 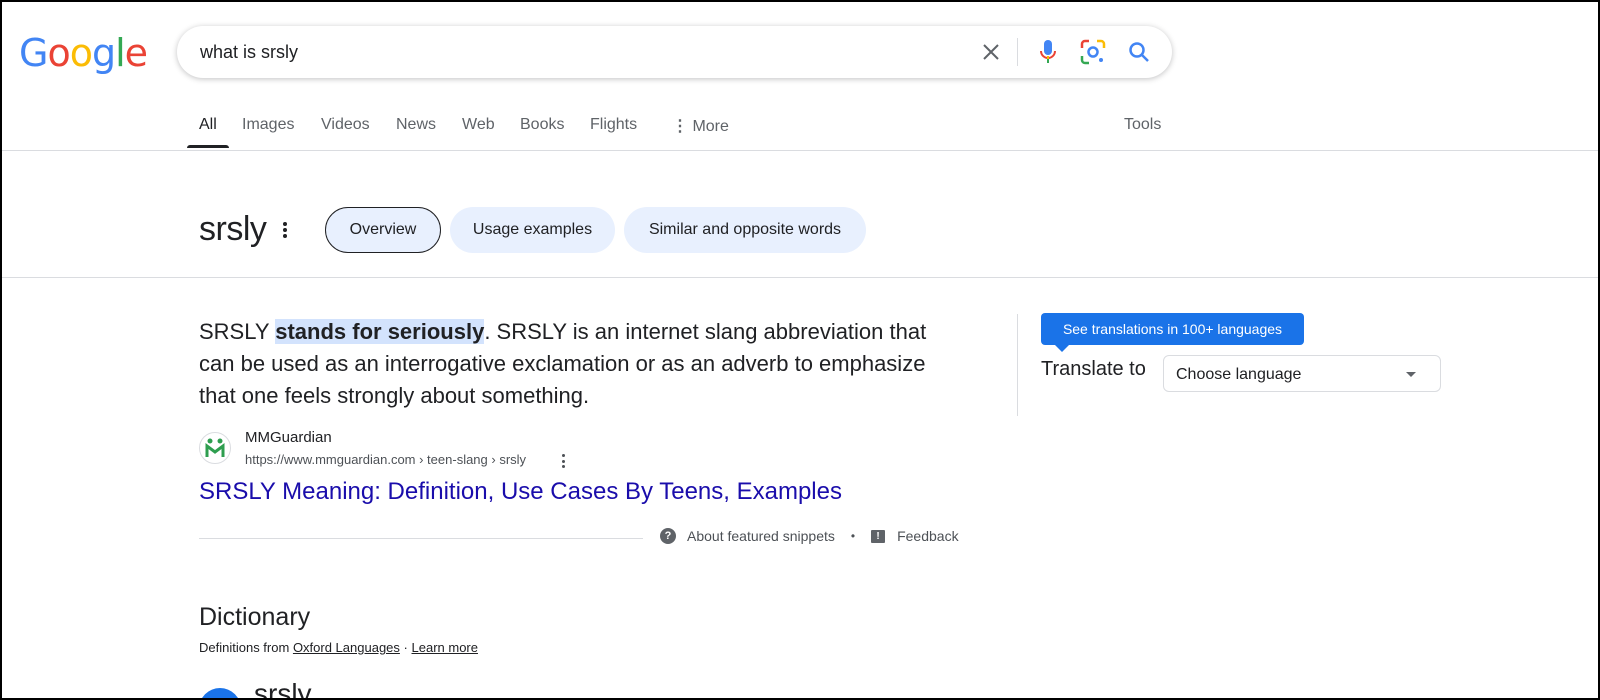 I want to click on see-translations-button: See translations in 100+ languages, so click(x=1172, y=332).